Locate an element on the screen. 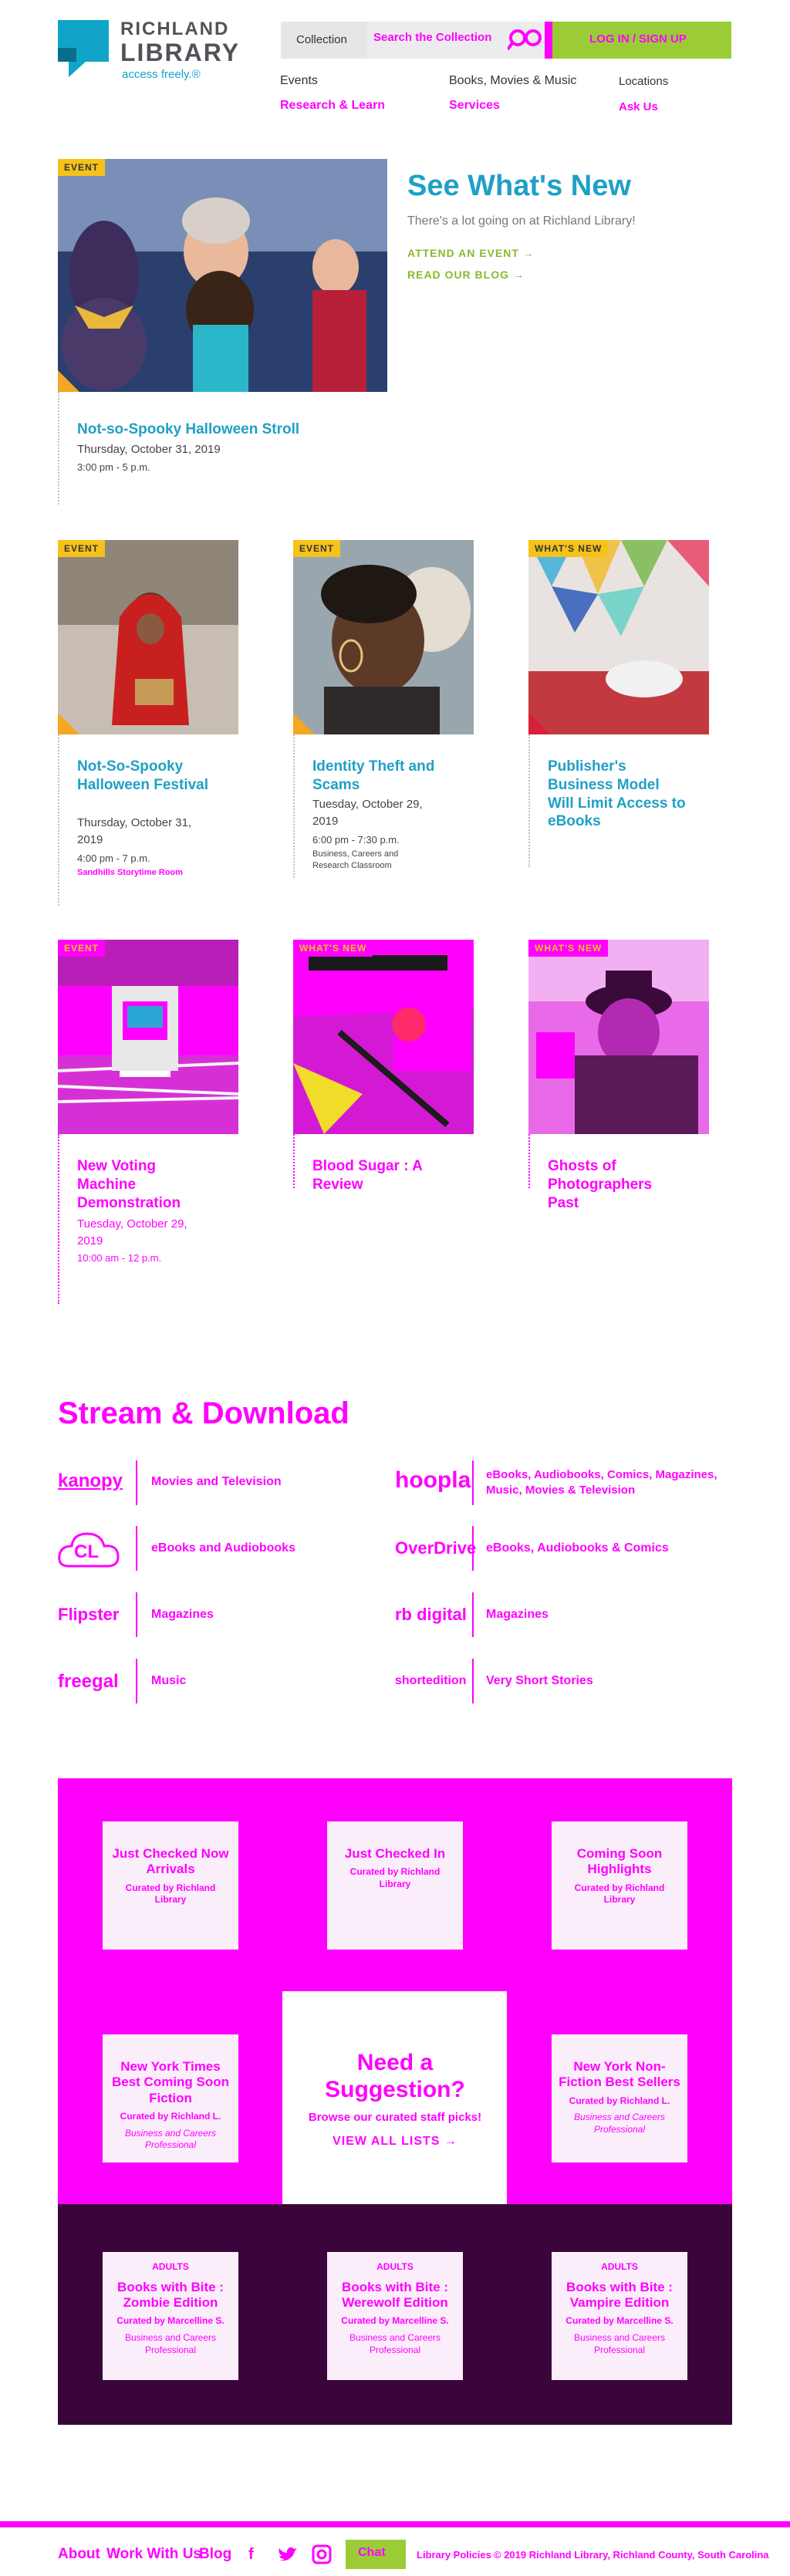 The width and height of the screenshot is (790, 2576). list-badge: ADULTS is located at coordinates (619, 2266).